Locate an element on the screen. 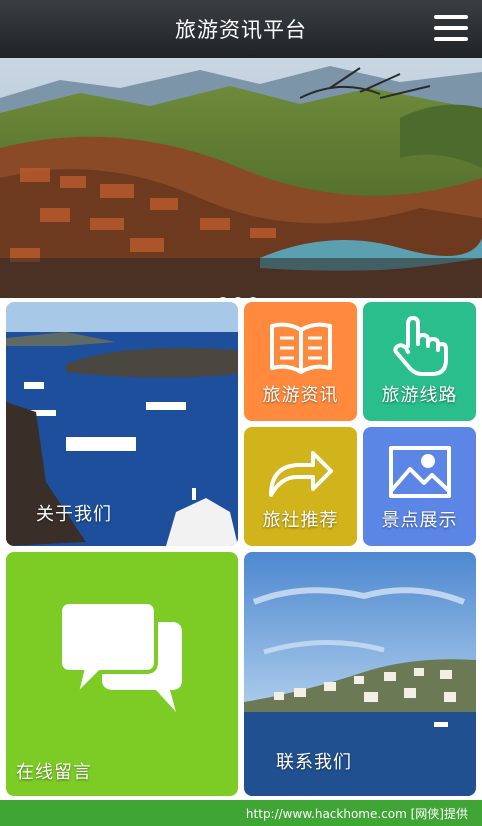 The height and width of the screenshot is (826, 482). travel-news-tile: 旅游资讯 is located at coordinates (300, 361).